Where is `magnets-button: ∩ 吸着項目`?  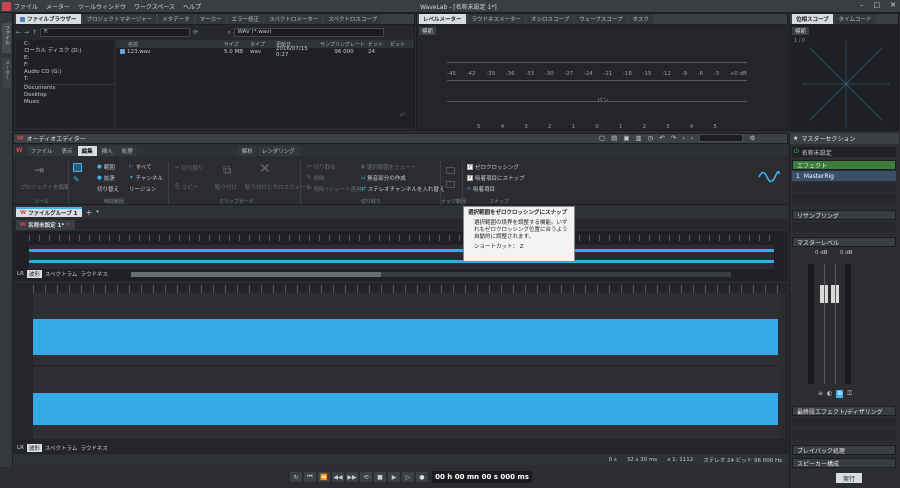 magnets-button: ∩ 吸着項目 is located at coordinates (481, 189).